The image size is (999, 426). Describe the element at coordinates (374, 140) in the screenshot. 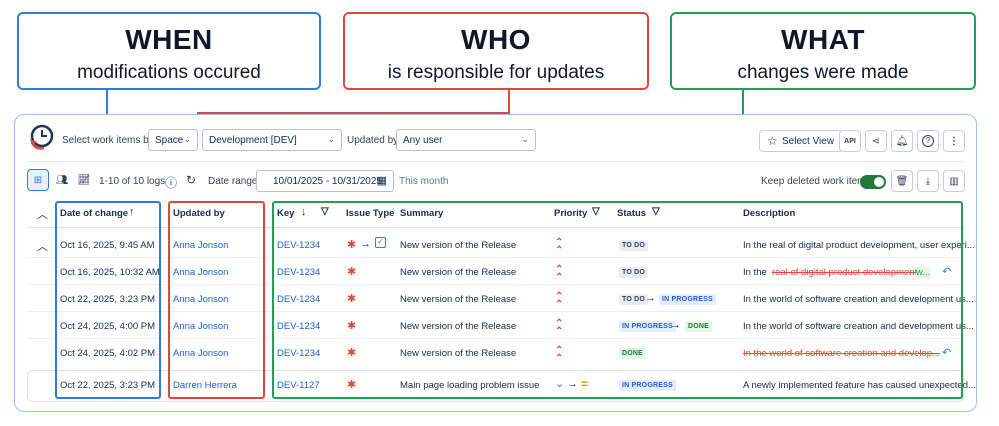

I see `updated-by-label: Updated by:` at that location.